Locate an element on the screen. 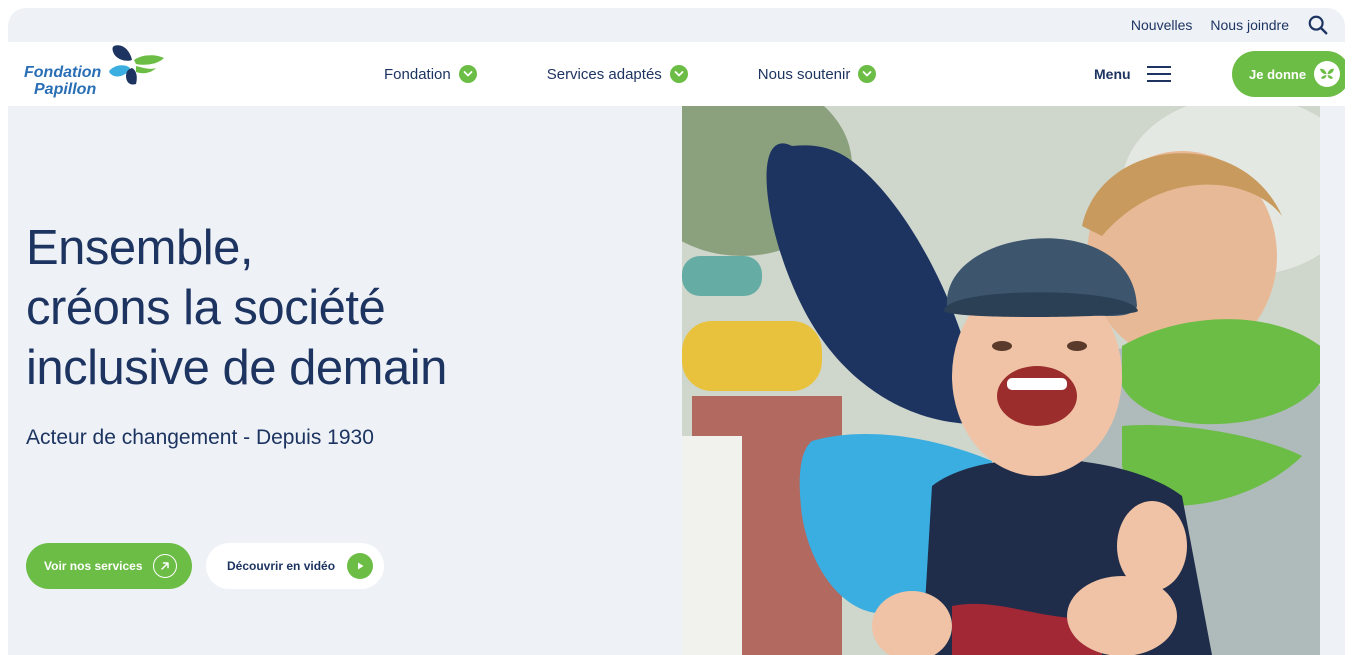 The height and width of the screenshot is (655, 1353). arrow-up-right-icon is located at coordinates (164, 566).